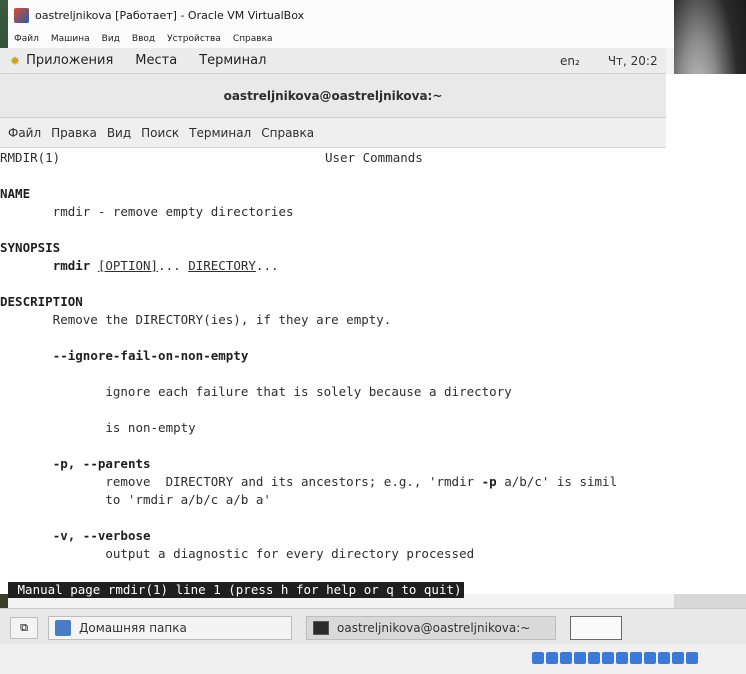 The height and width of the screenshot is (674, 746). I want to click on panel-status-area: en₂ Чт, 20:2, so click(609, 61).